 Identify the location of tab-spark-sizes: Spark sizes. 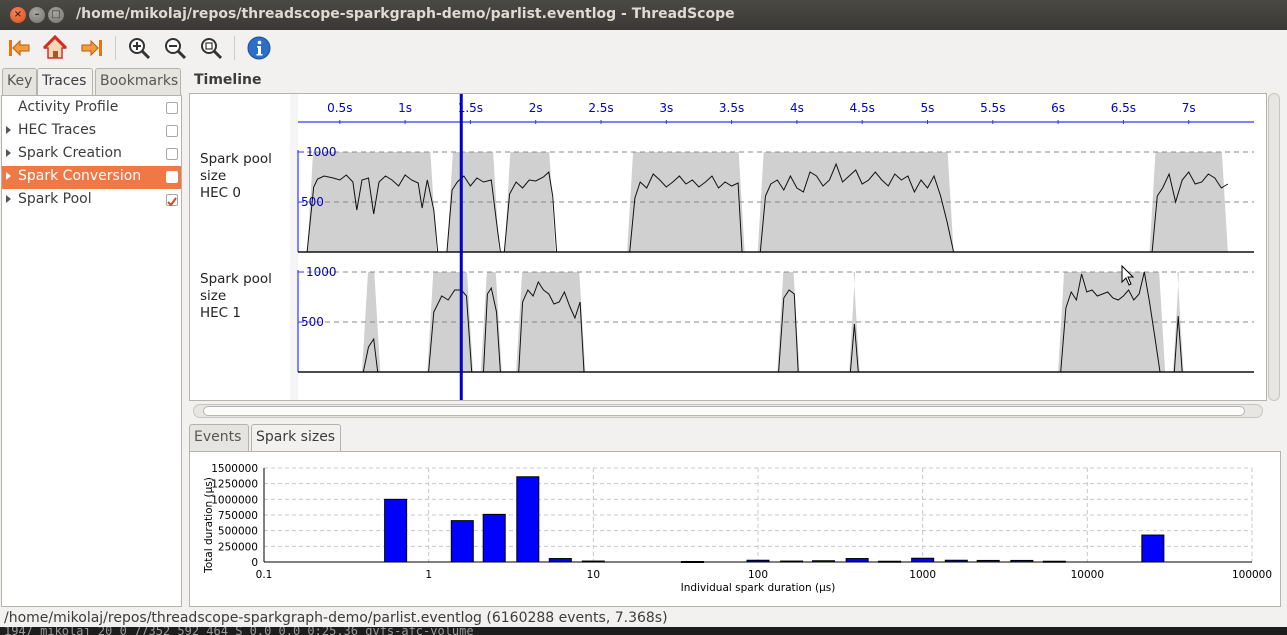
(296, 438).